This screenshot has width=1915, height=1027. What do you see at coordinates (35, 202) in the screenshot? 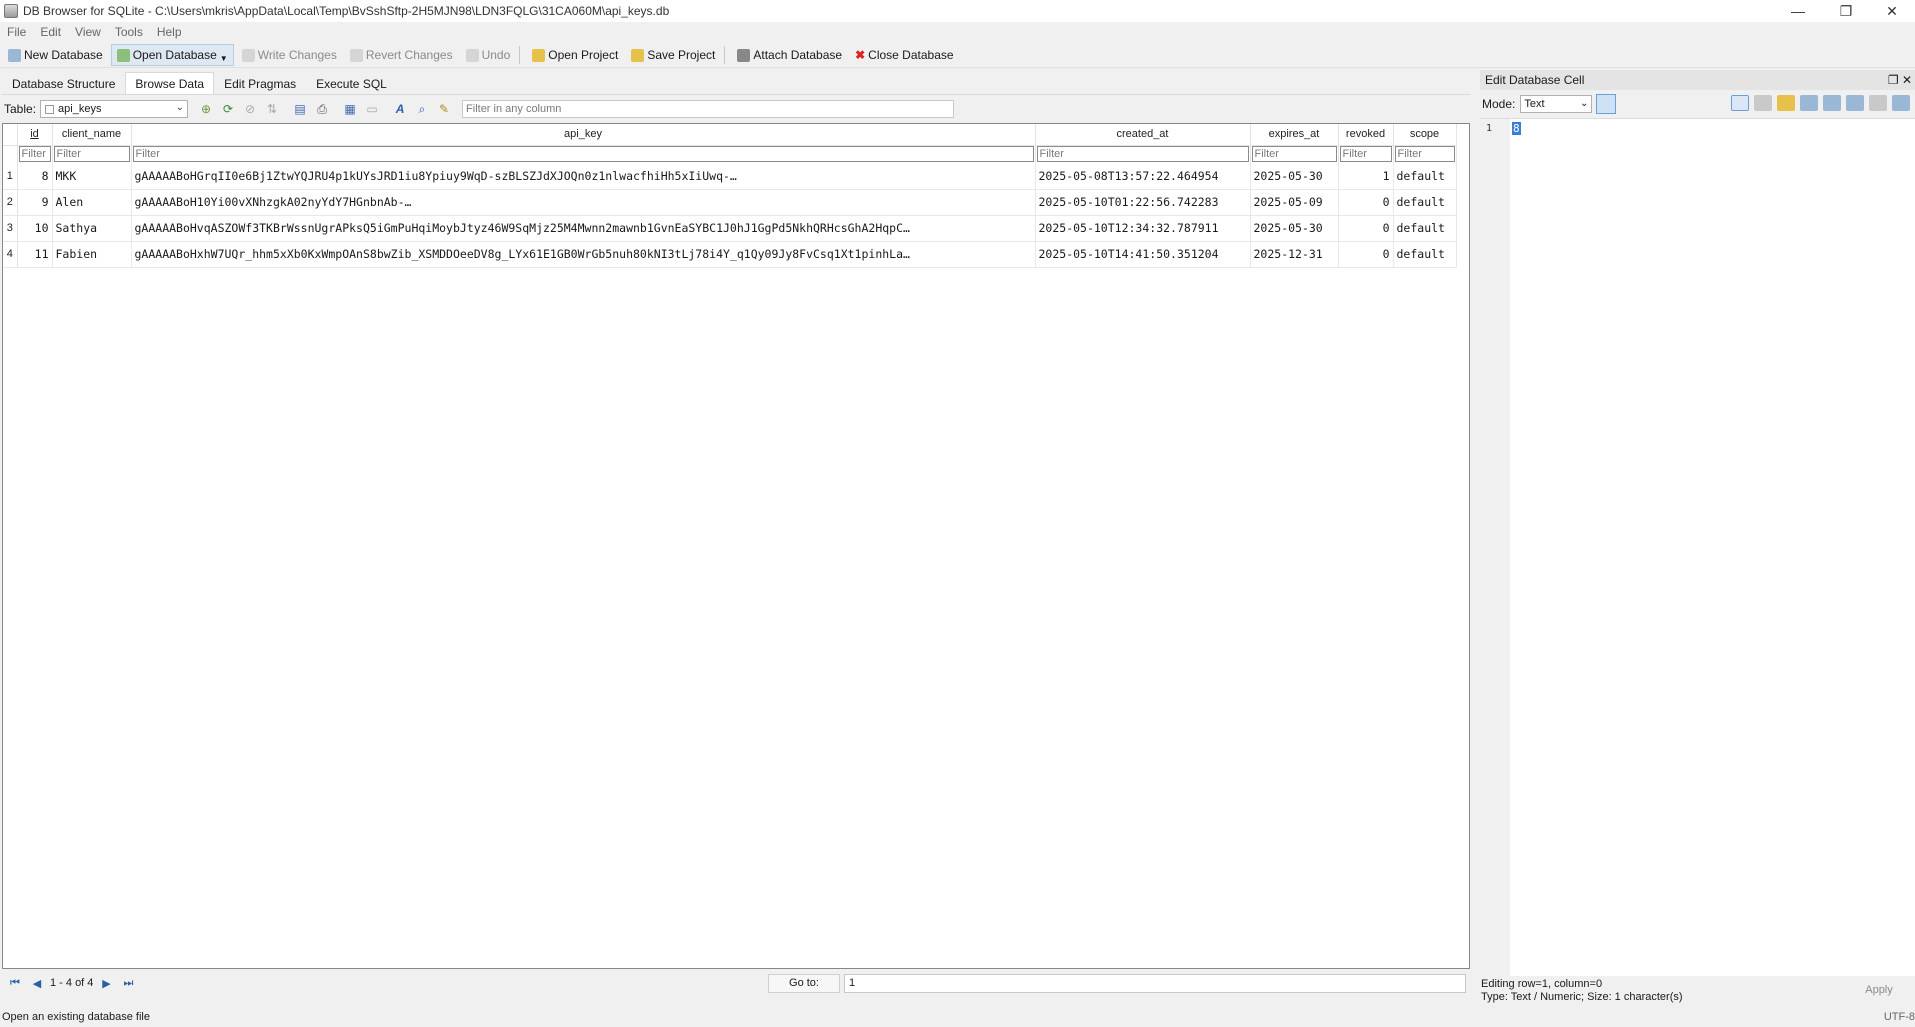
I see `cell-id: 9` at bounding box center [35, 202].